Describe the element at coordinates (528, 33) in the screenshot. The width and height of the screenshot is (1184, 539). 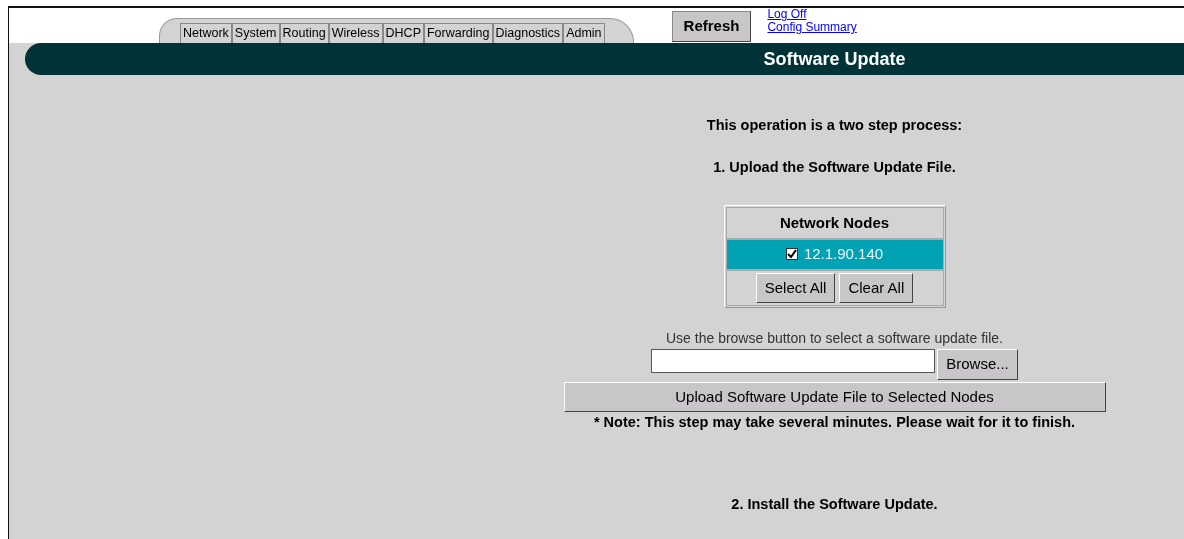
I see `nav-tab: Diagnostics` at that location.